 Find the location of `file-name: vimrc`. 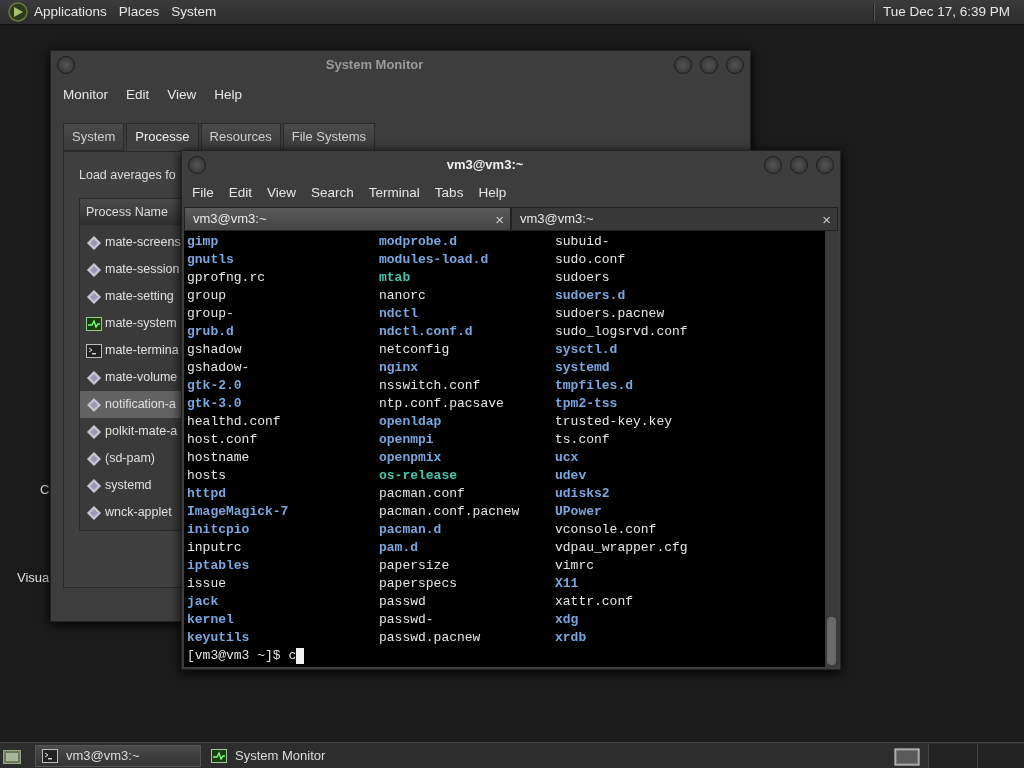

file-name: vimrc is located at coordinates (574, 566).